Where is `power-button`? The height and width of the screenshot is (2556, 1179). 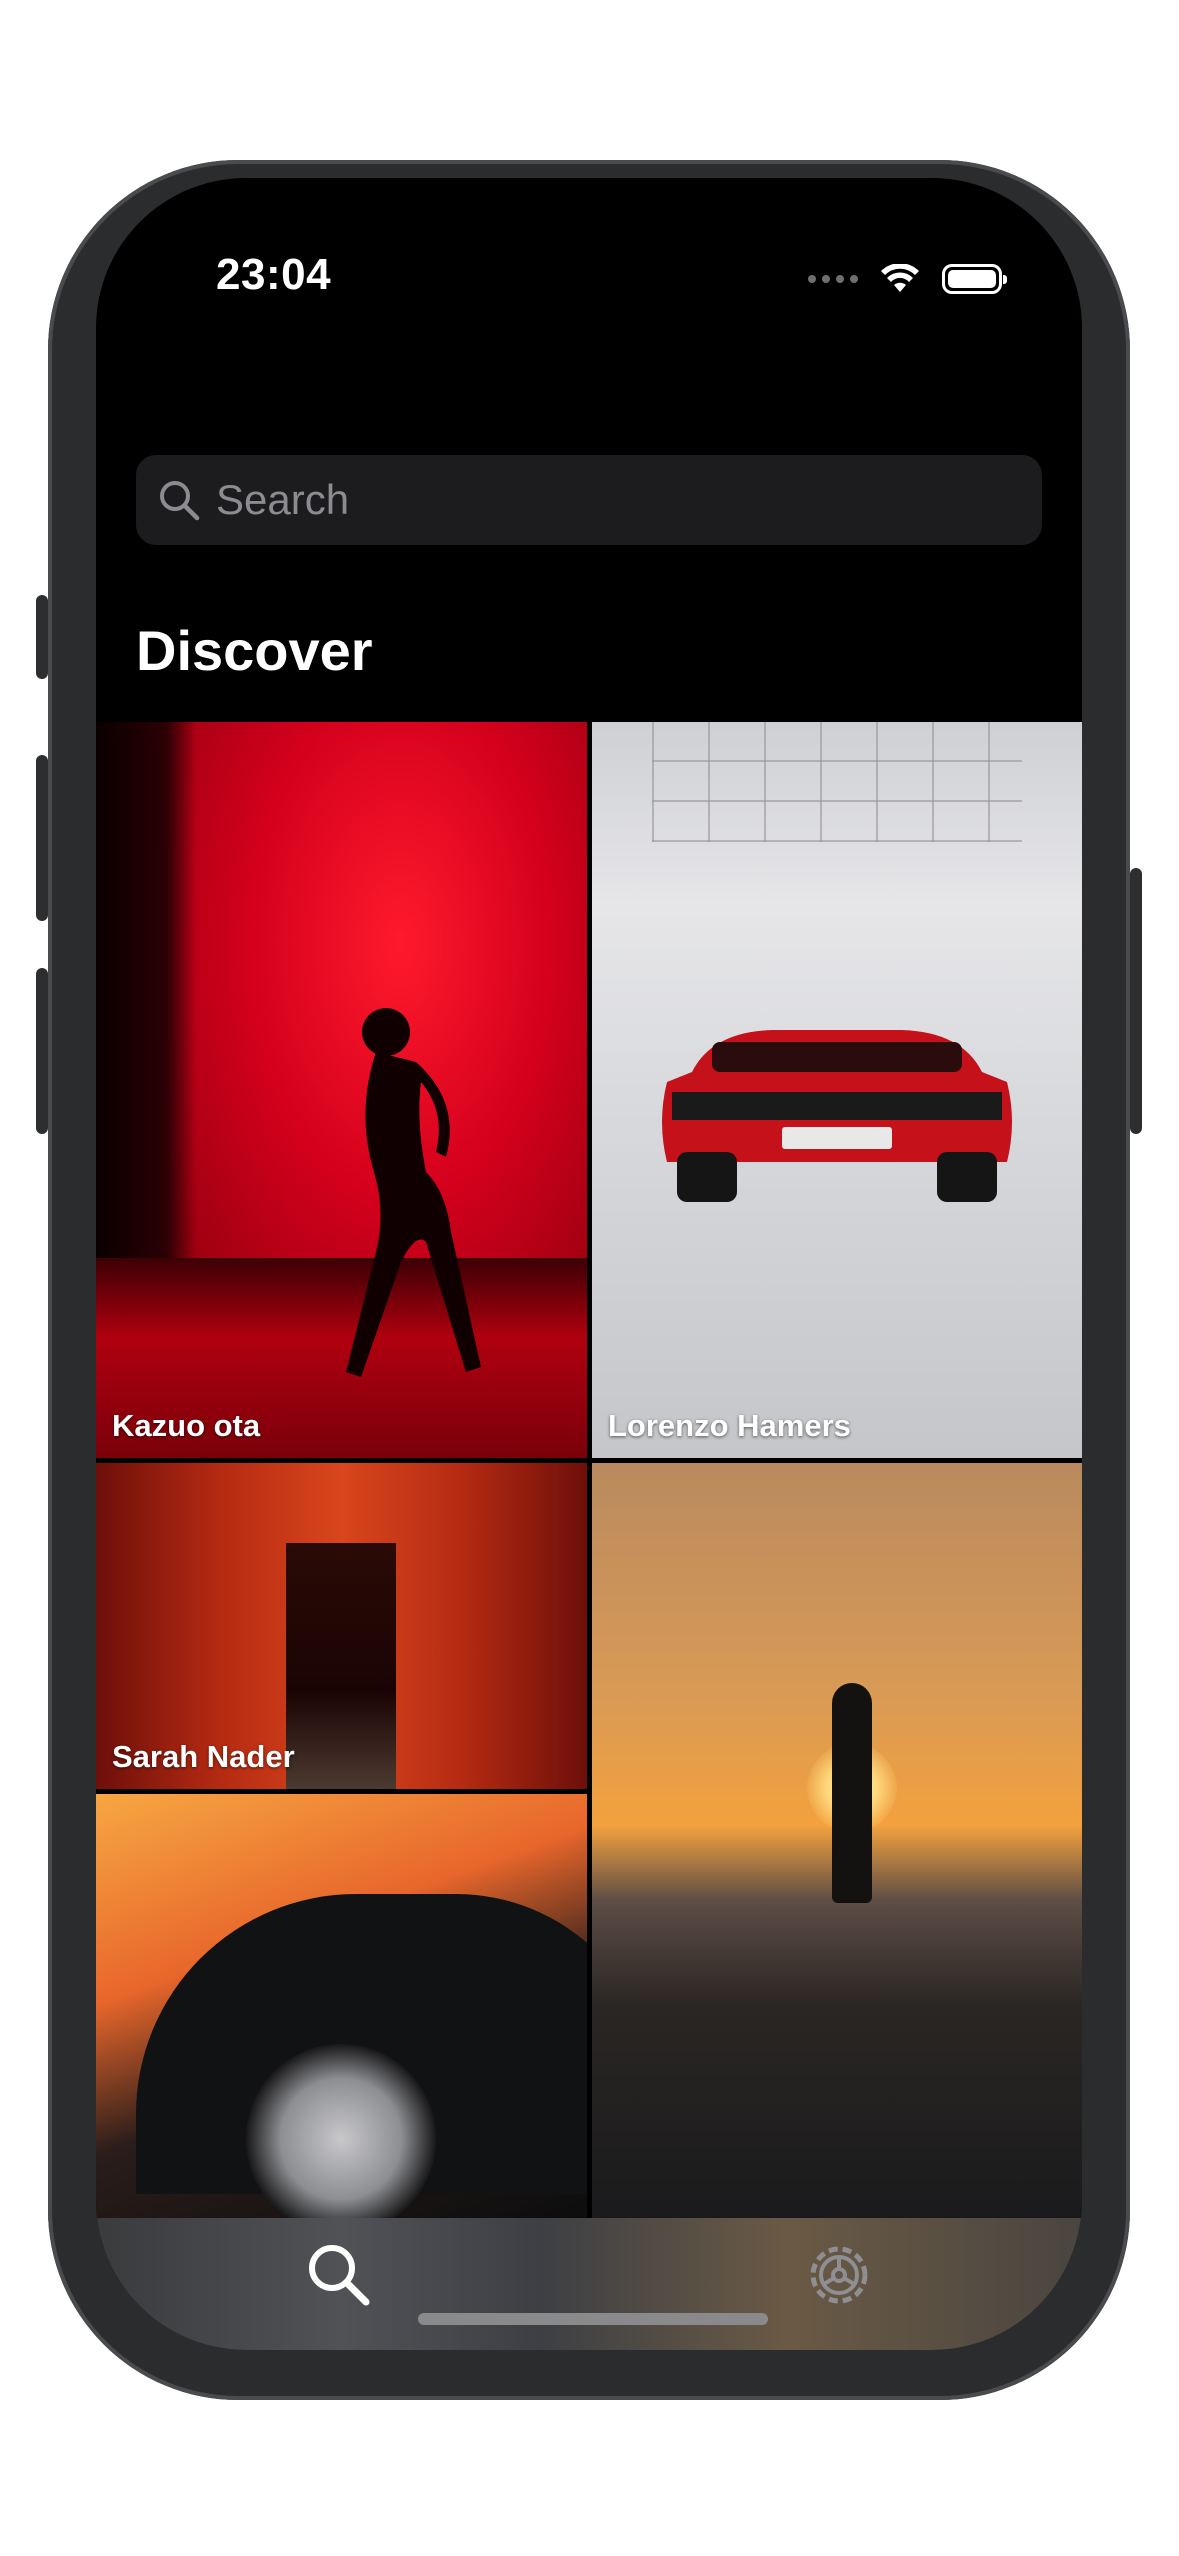 power-button is located at coordinates (1136, 1001).